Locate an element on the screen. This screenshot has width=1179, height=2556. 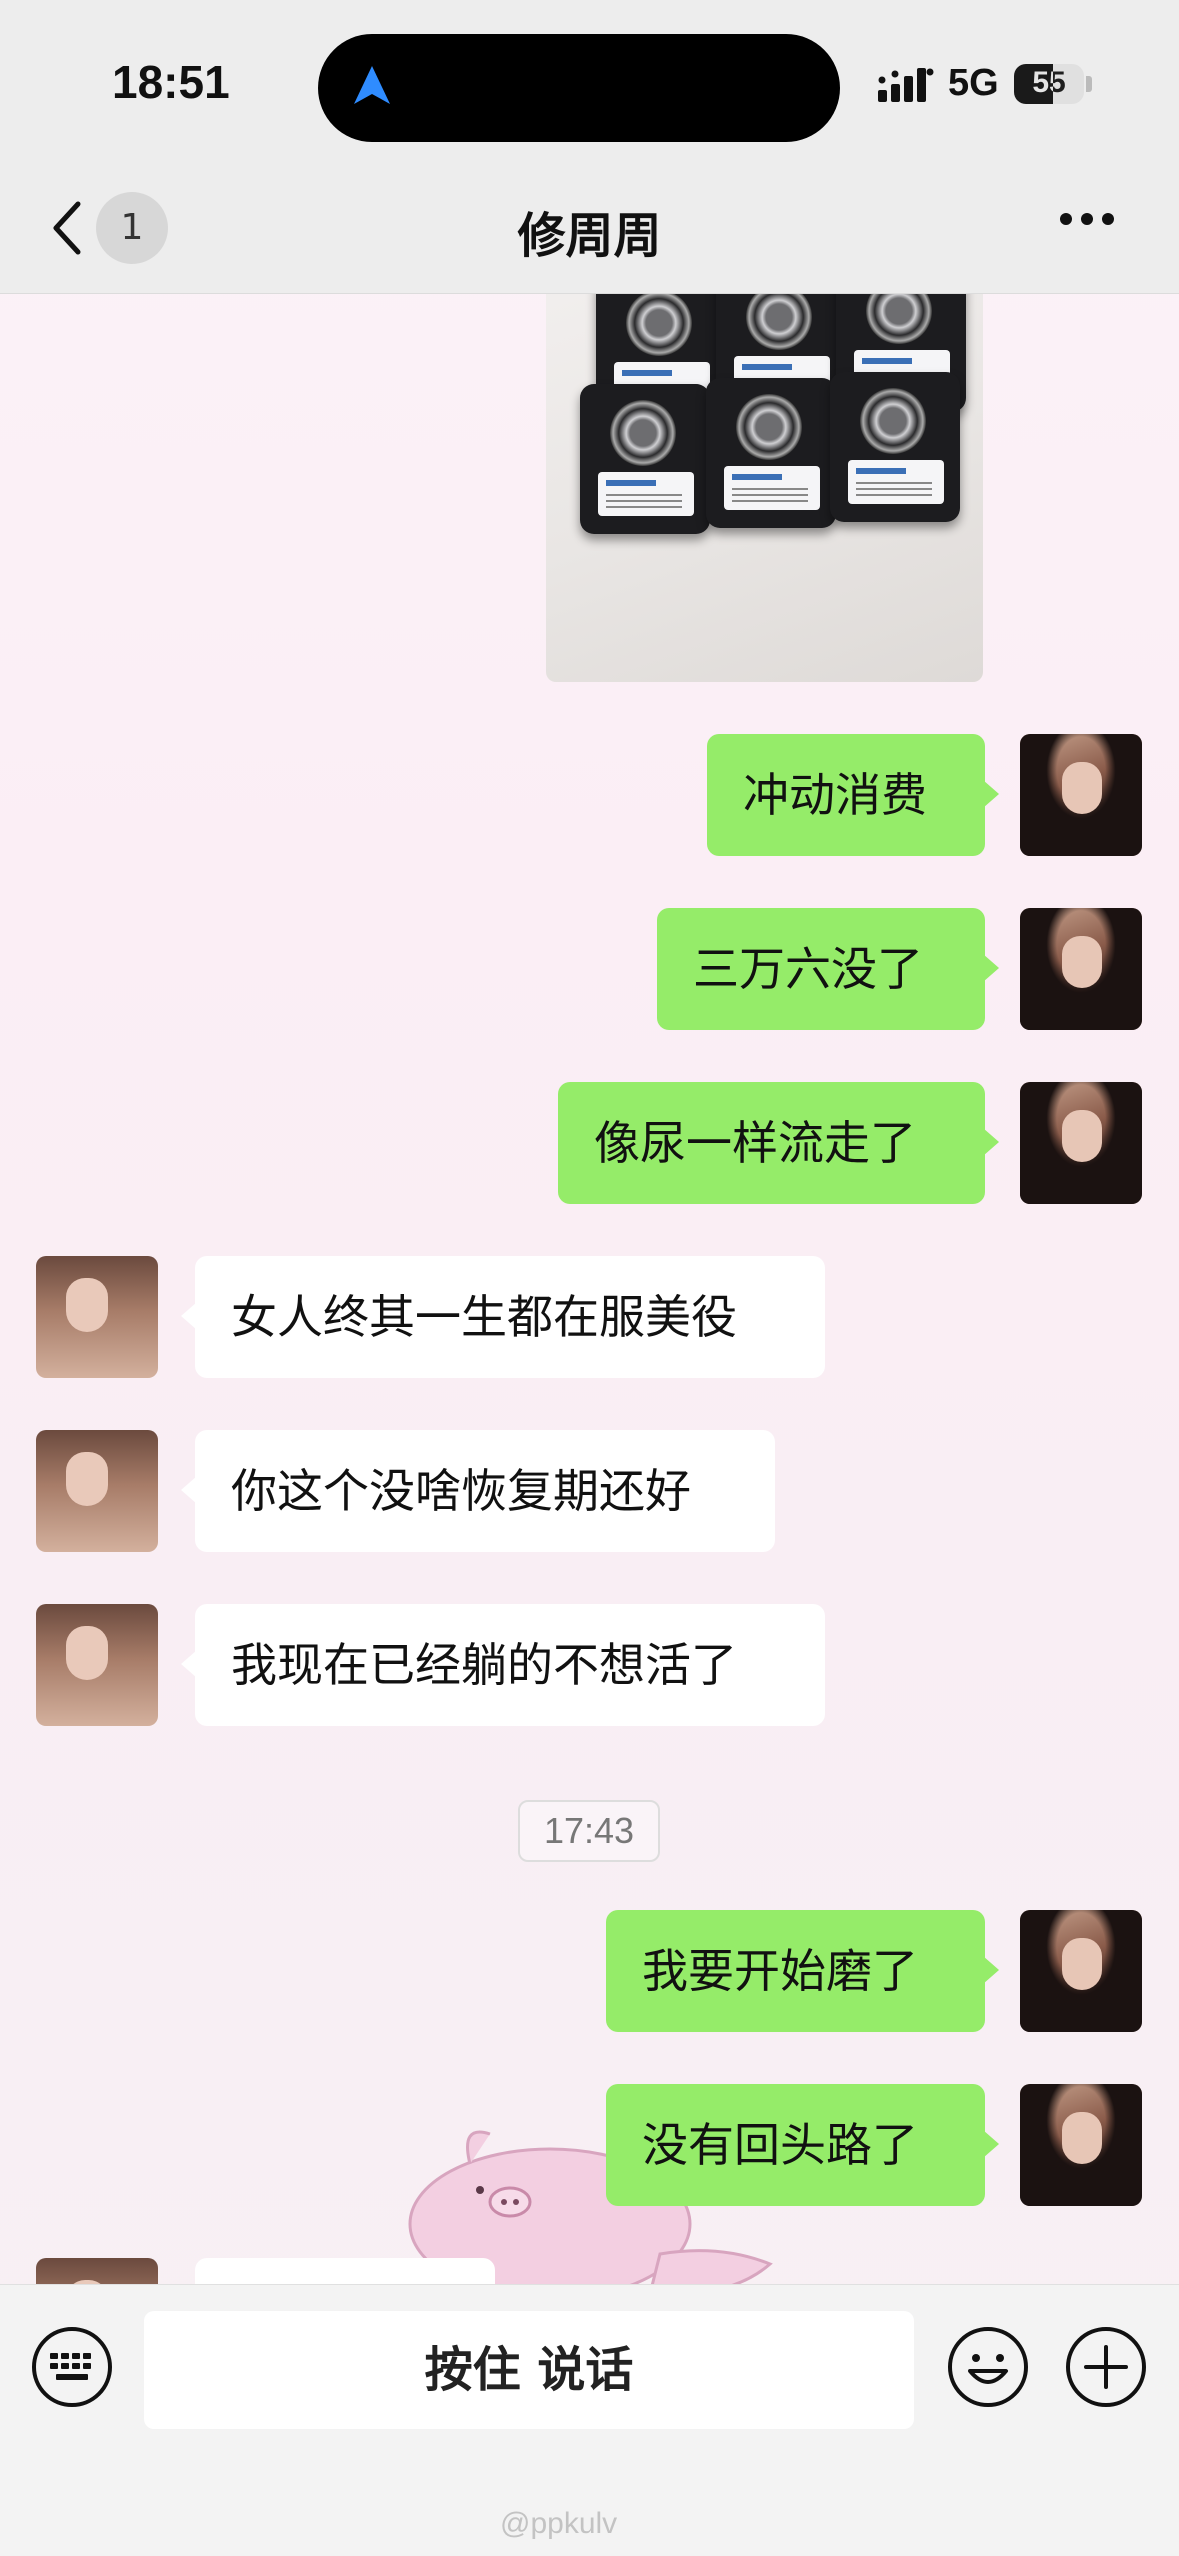
incoming-message: 你这个没啥恢复期还好 is located at coordinates (478, 1491).